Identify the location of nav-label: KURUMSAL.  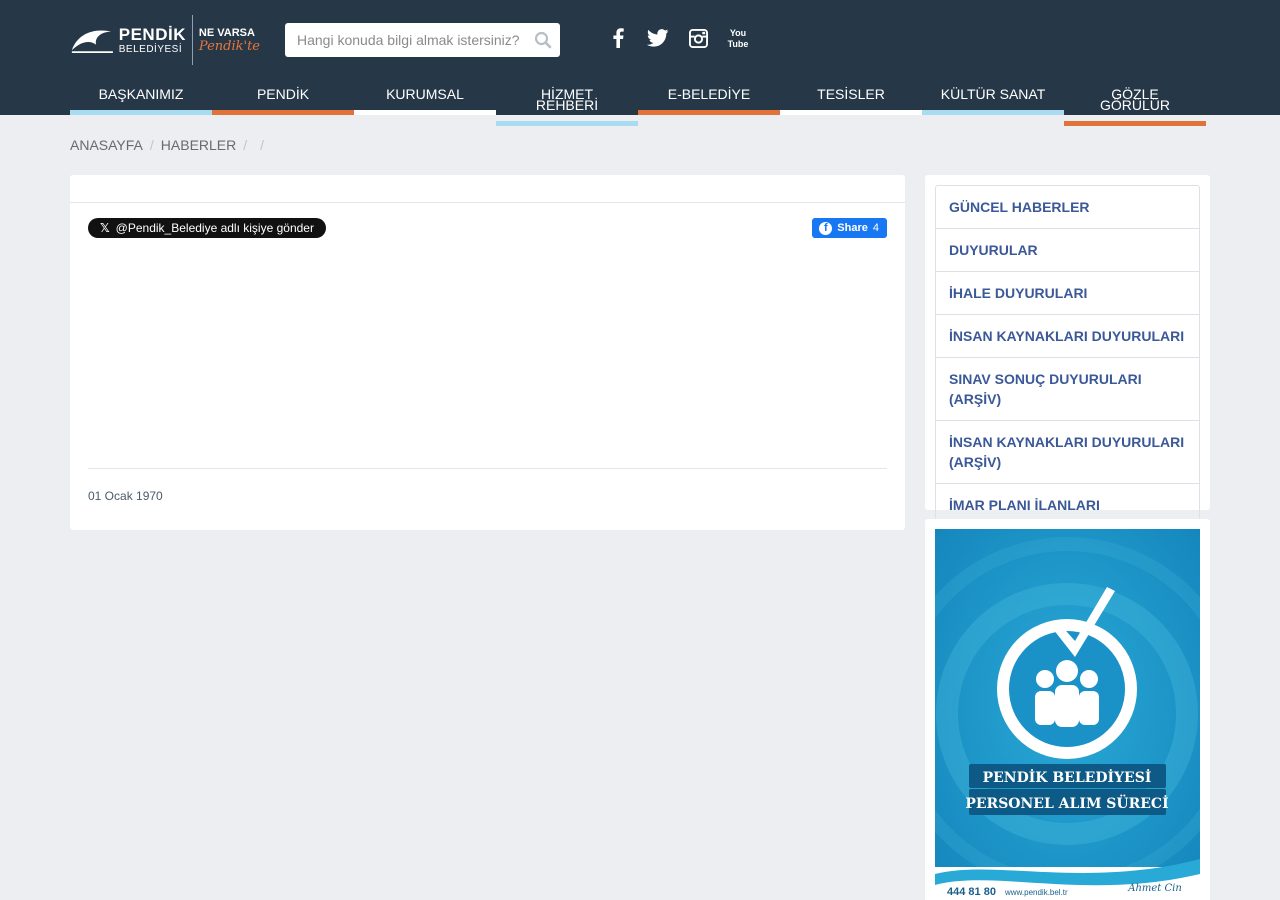
(425, 94).